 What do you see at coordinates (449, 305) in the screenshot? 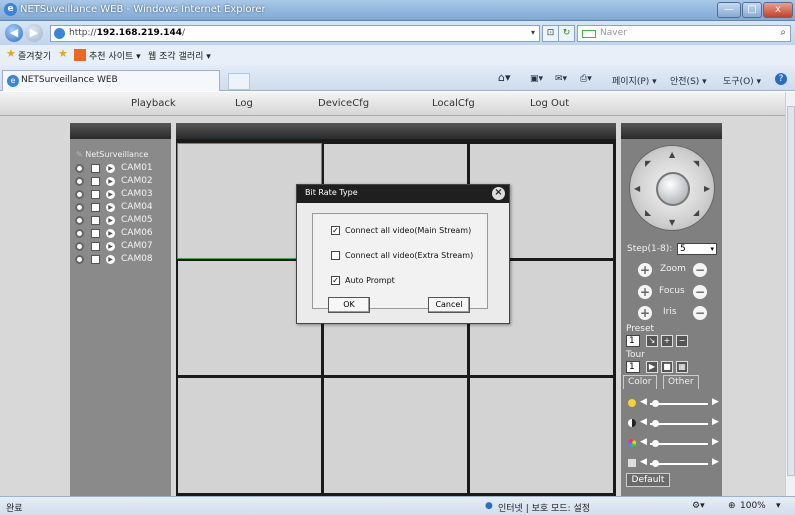
I see `cancel-button: Cancel` at bounding box center [449, 305].